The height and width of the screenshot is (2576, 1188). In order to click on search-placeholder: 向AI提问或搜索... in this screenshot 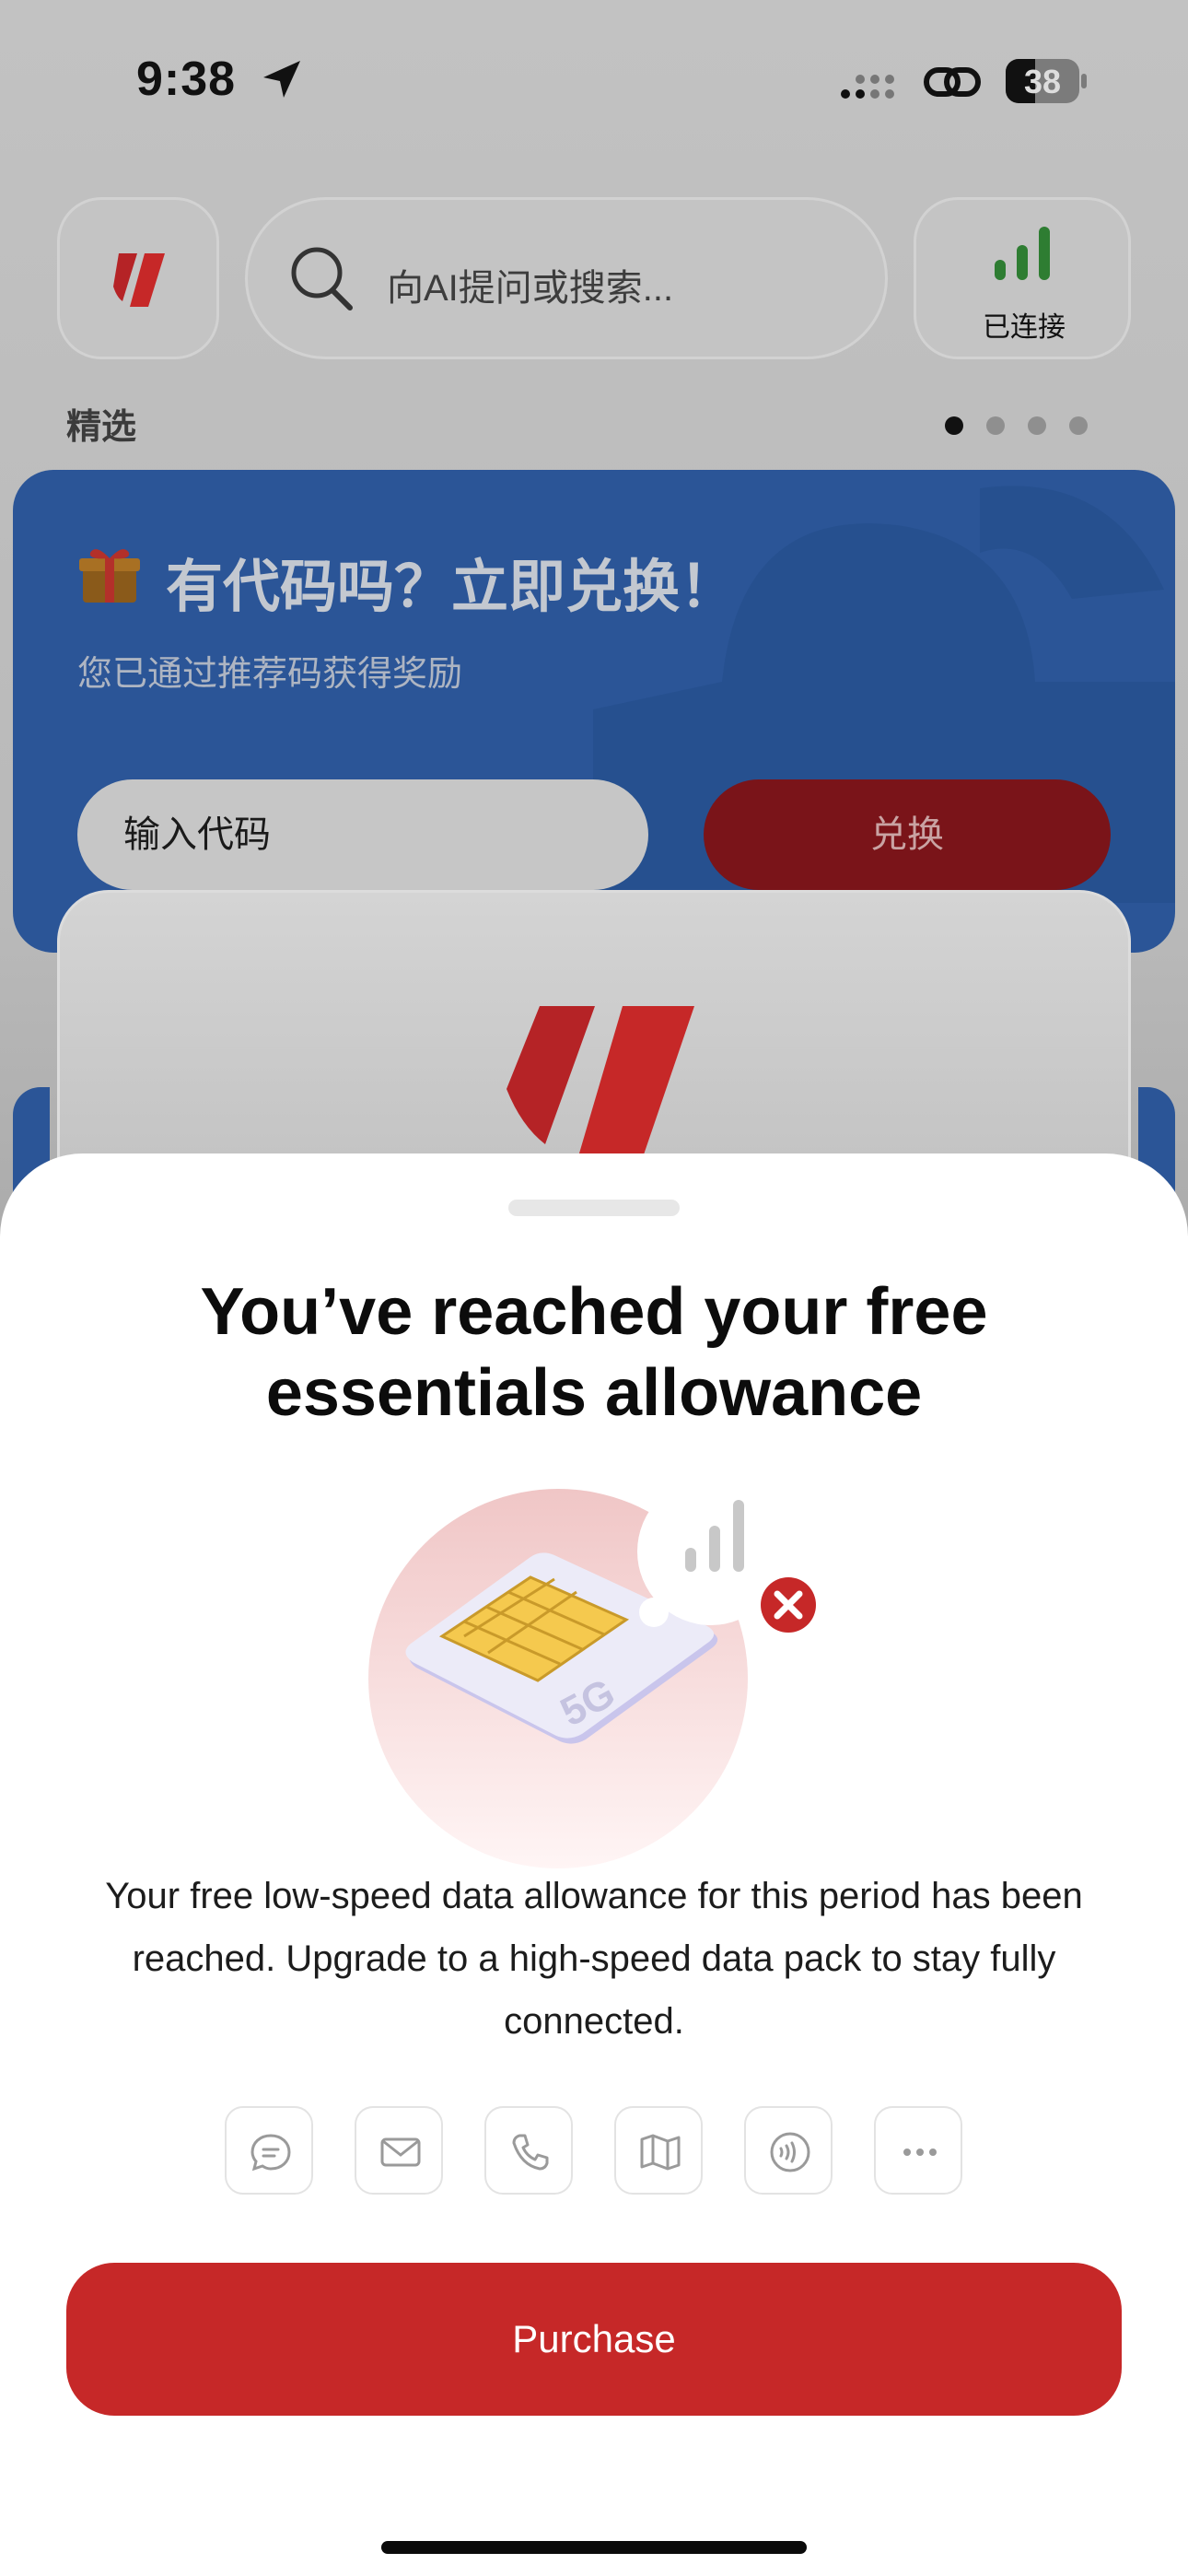, I will do `click(530, 288)`.